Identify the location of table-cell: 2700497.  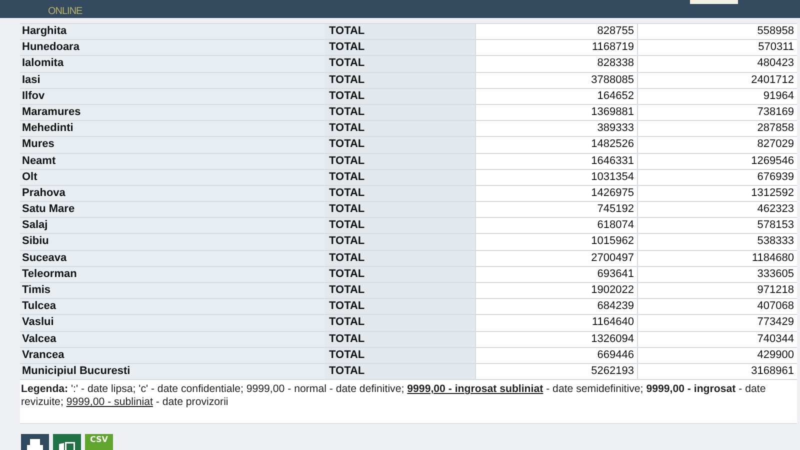
(556, 258).